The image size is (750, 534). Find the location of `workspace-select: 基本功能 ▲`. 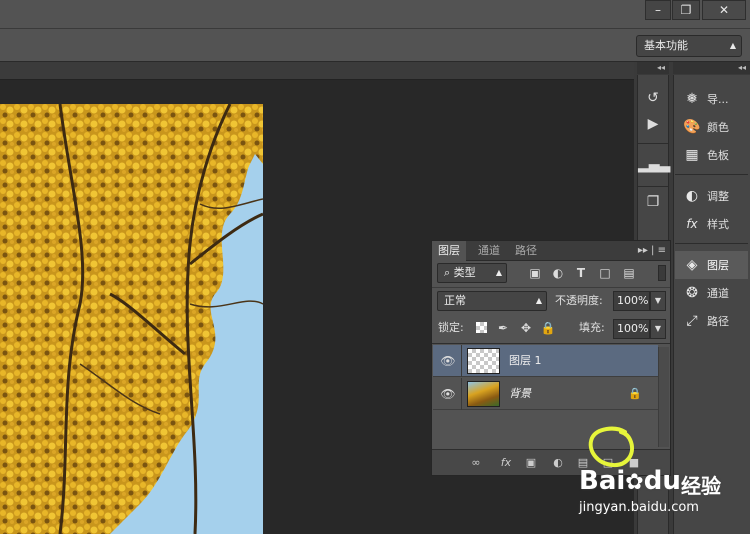

workspace-select: 基本功能 ▲ is located at coordinates (689, 46).